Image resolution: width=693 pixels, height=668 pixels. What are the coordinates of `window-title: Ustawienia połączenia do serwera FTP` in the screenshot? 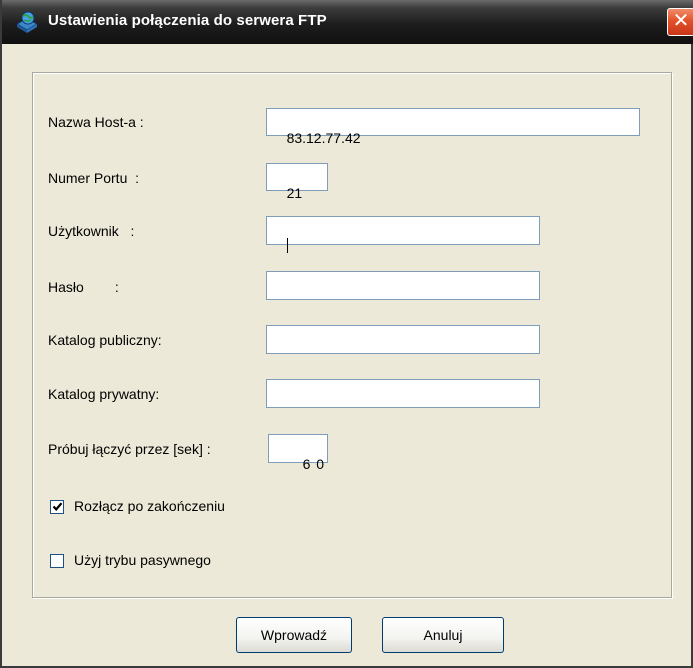 It's located at (187, 20).